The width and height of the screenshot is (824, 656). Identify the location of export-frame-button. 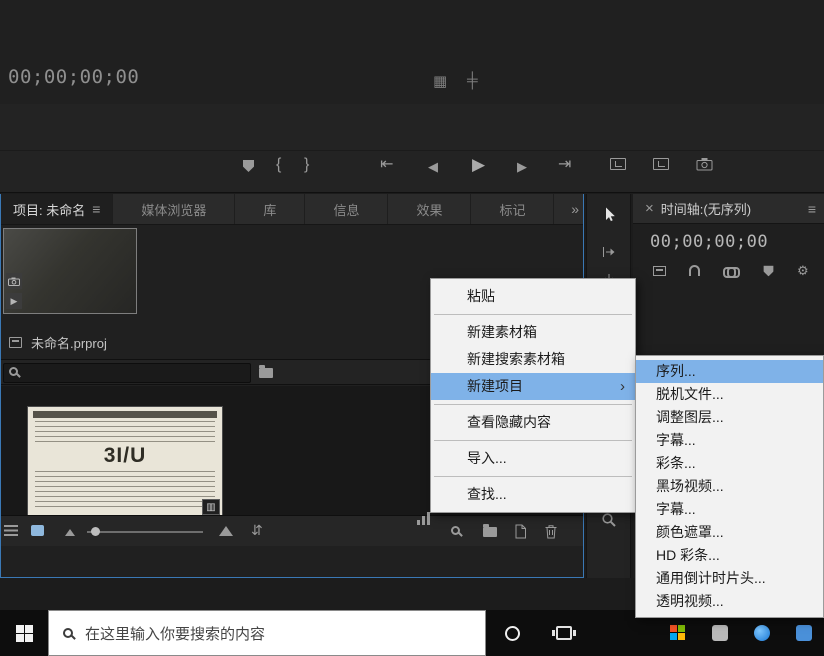
(705, 164).